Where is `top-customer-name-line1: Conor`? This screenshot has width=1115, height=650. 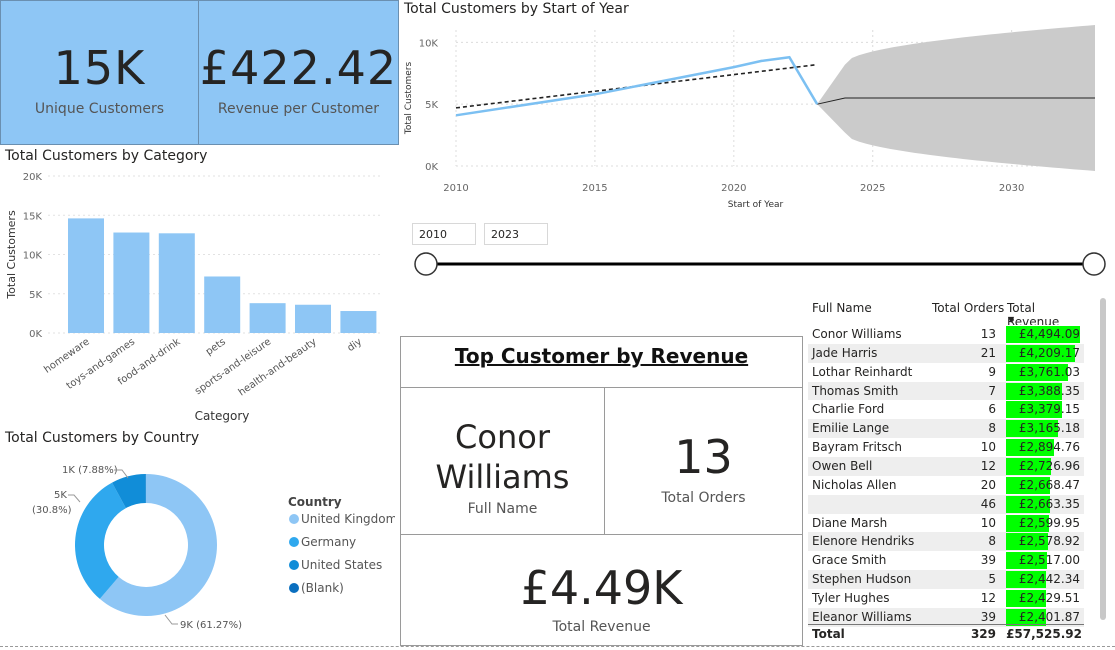 top-customer-name-line1: Conor is located at coordinates (502, 437).